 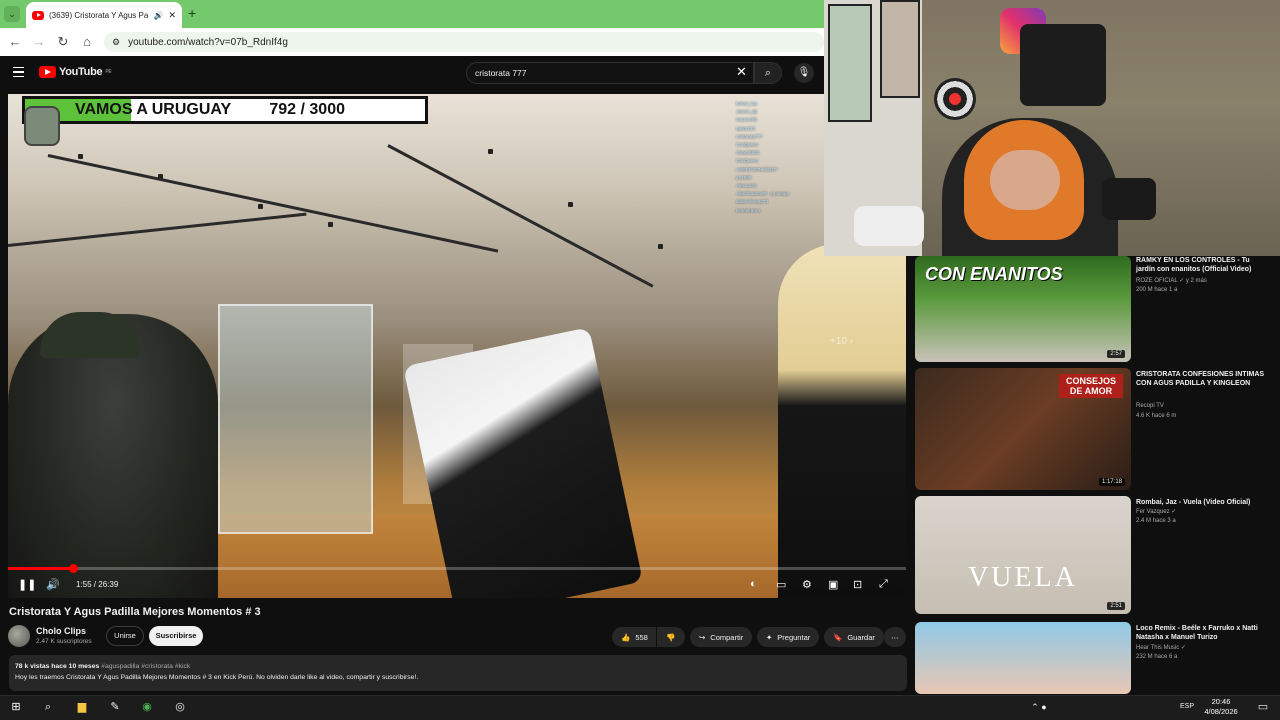 What do you see at coordinates (147, 707) in the screenshot?
I see `chrome-icon: ◉` at bounding box center [147, 707].